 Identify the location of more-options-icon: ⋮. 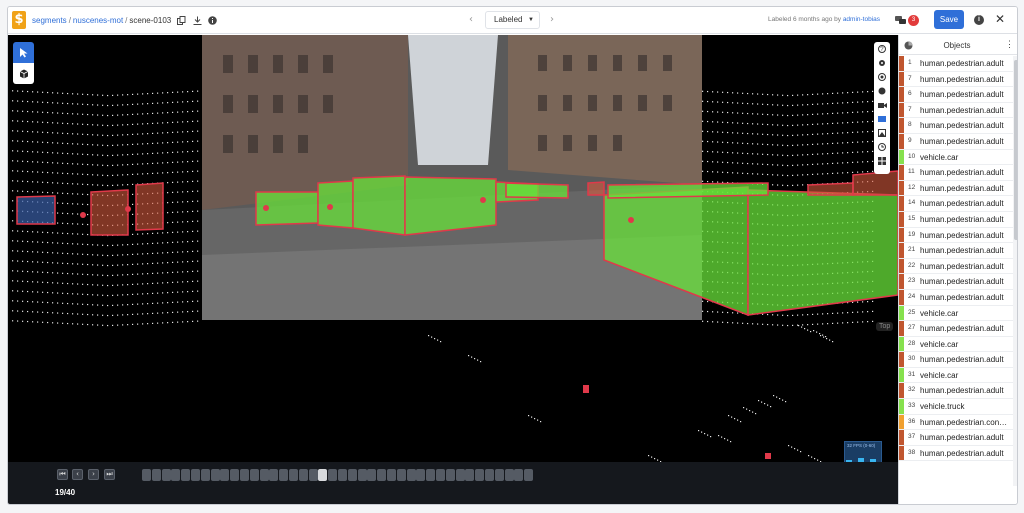
(1009, 44).